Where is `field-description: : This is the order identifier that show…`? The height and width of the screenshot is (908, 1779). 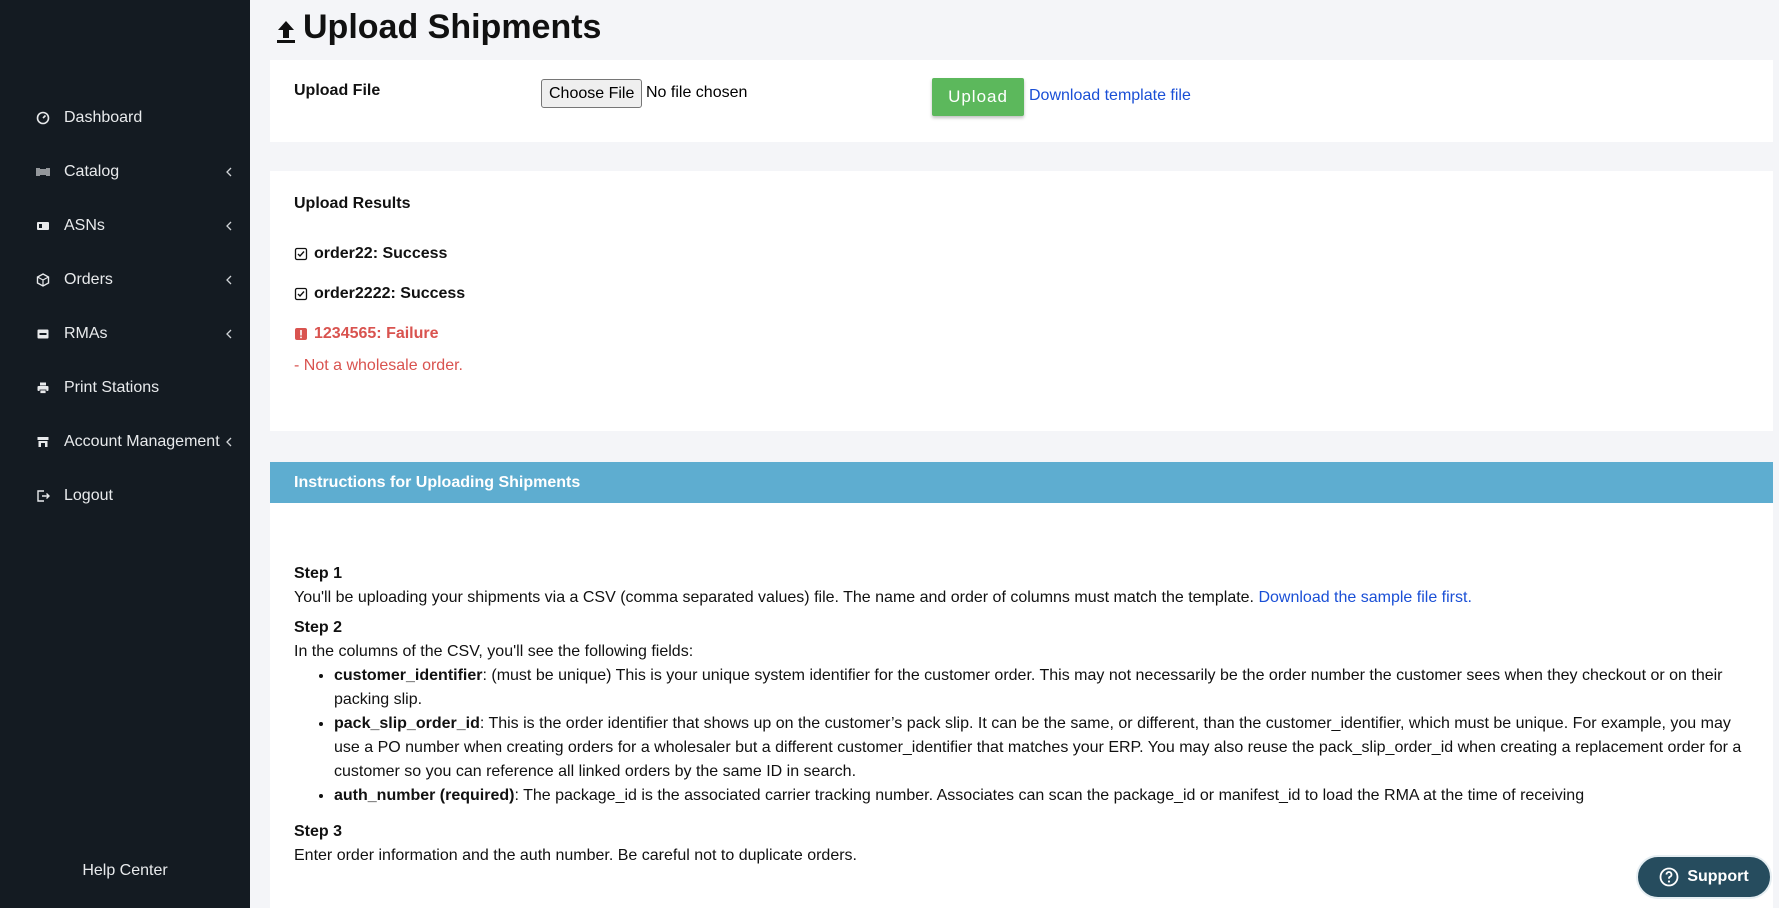 field-description: : This is the order identifier that show… is located at coordinates (1038, 747).